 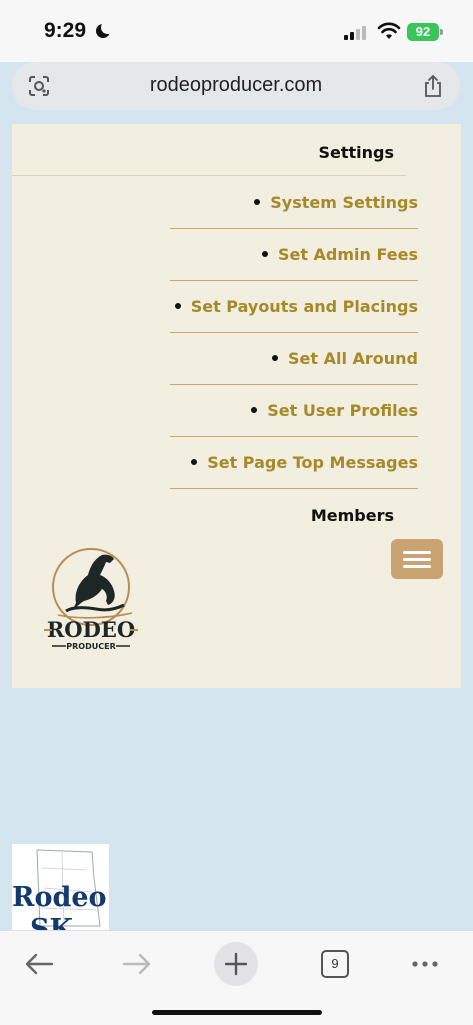 I want to click on menu-item-set-page-top-messages: Set Page Top Messages, so click(x=294, y=462).